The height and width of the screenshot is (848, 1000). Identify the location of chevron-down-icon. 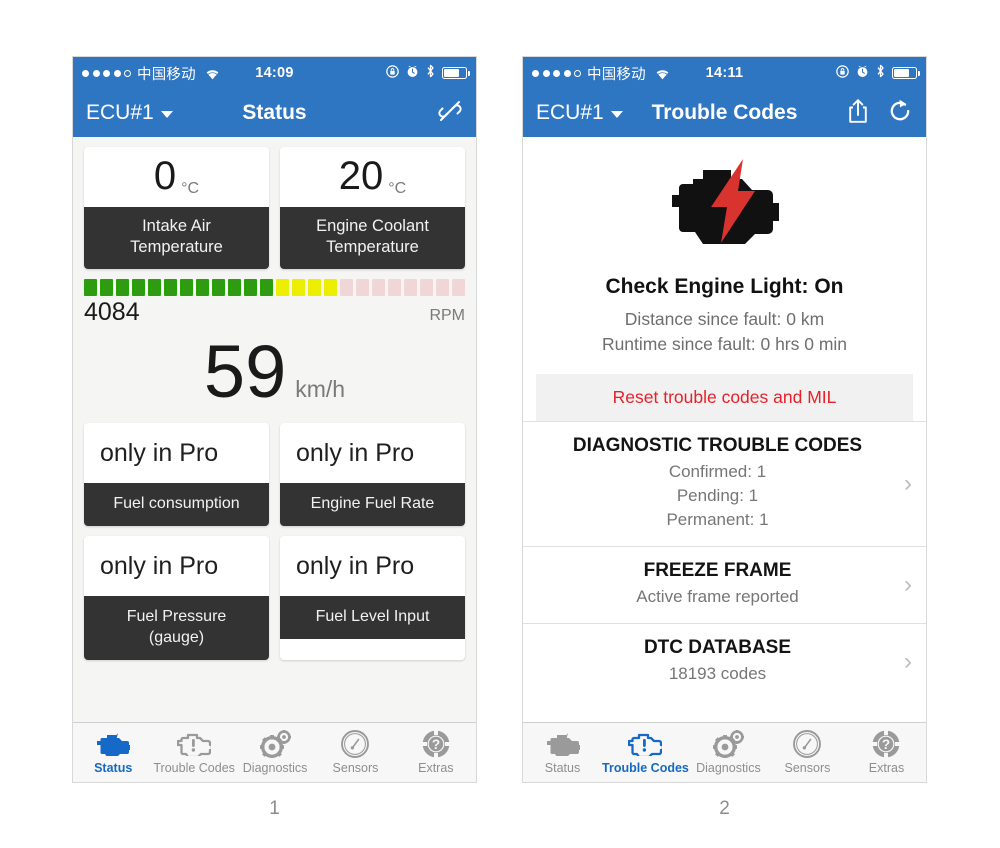
(616, 114).